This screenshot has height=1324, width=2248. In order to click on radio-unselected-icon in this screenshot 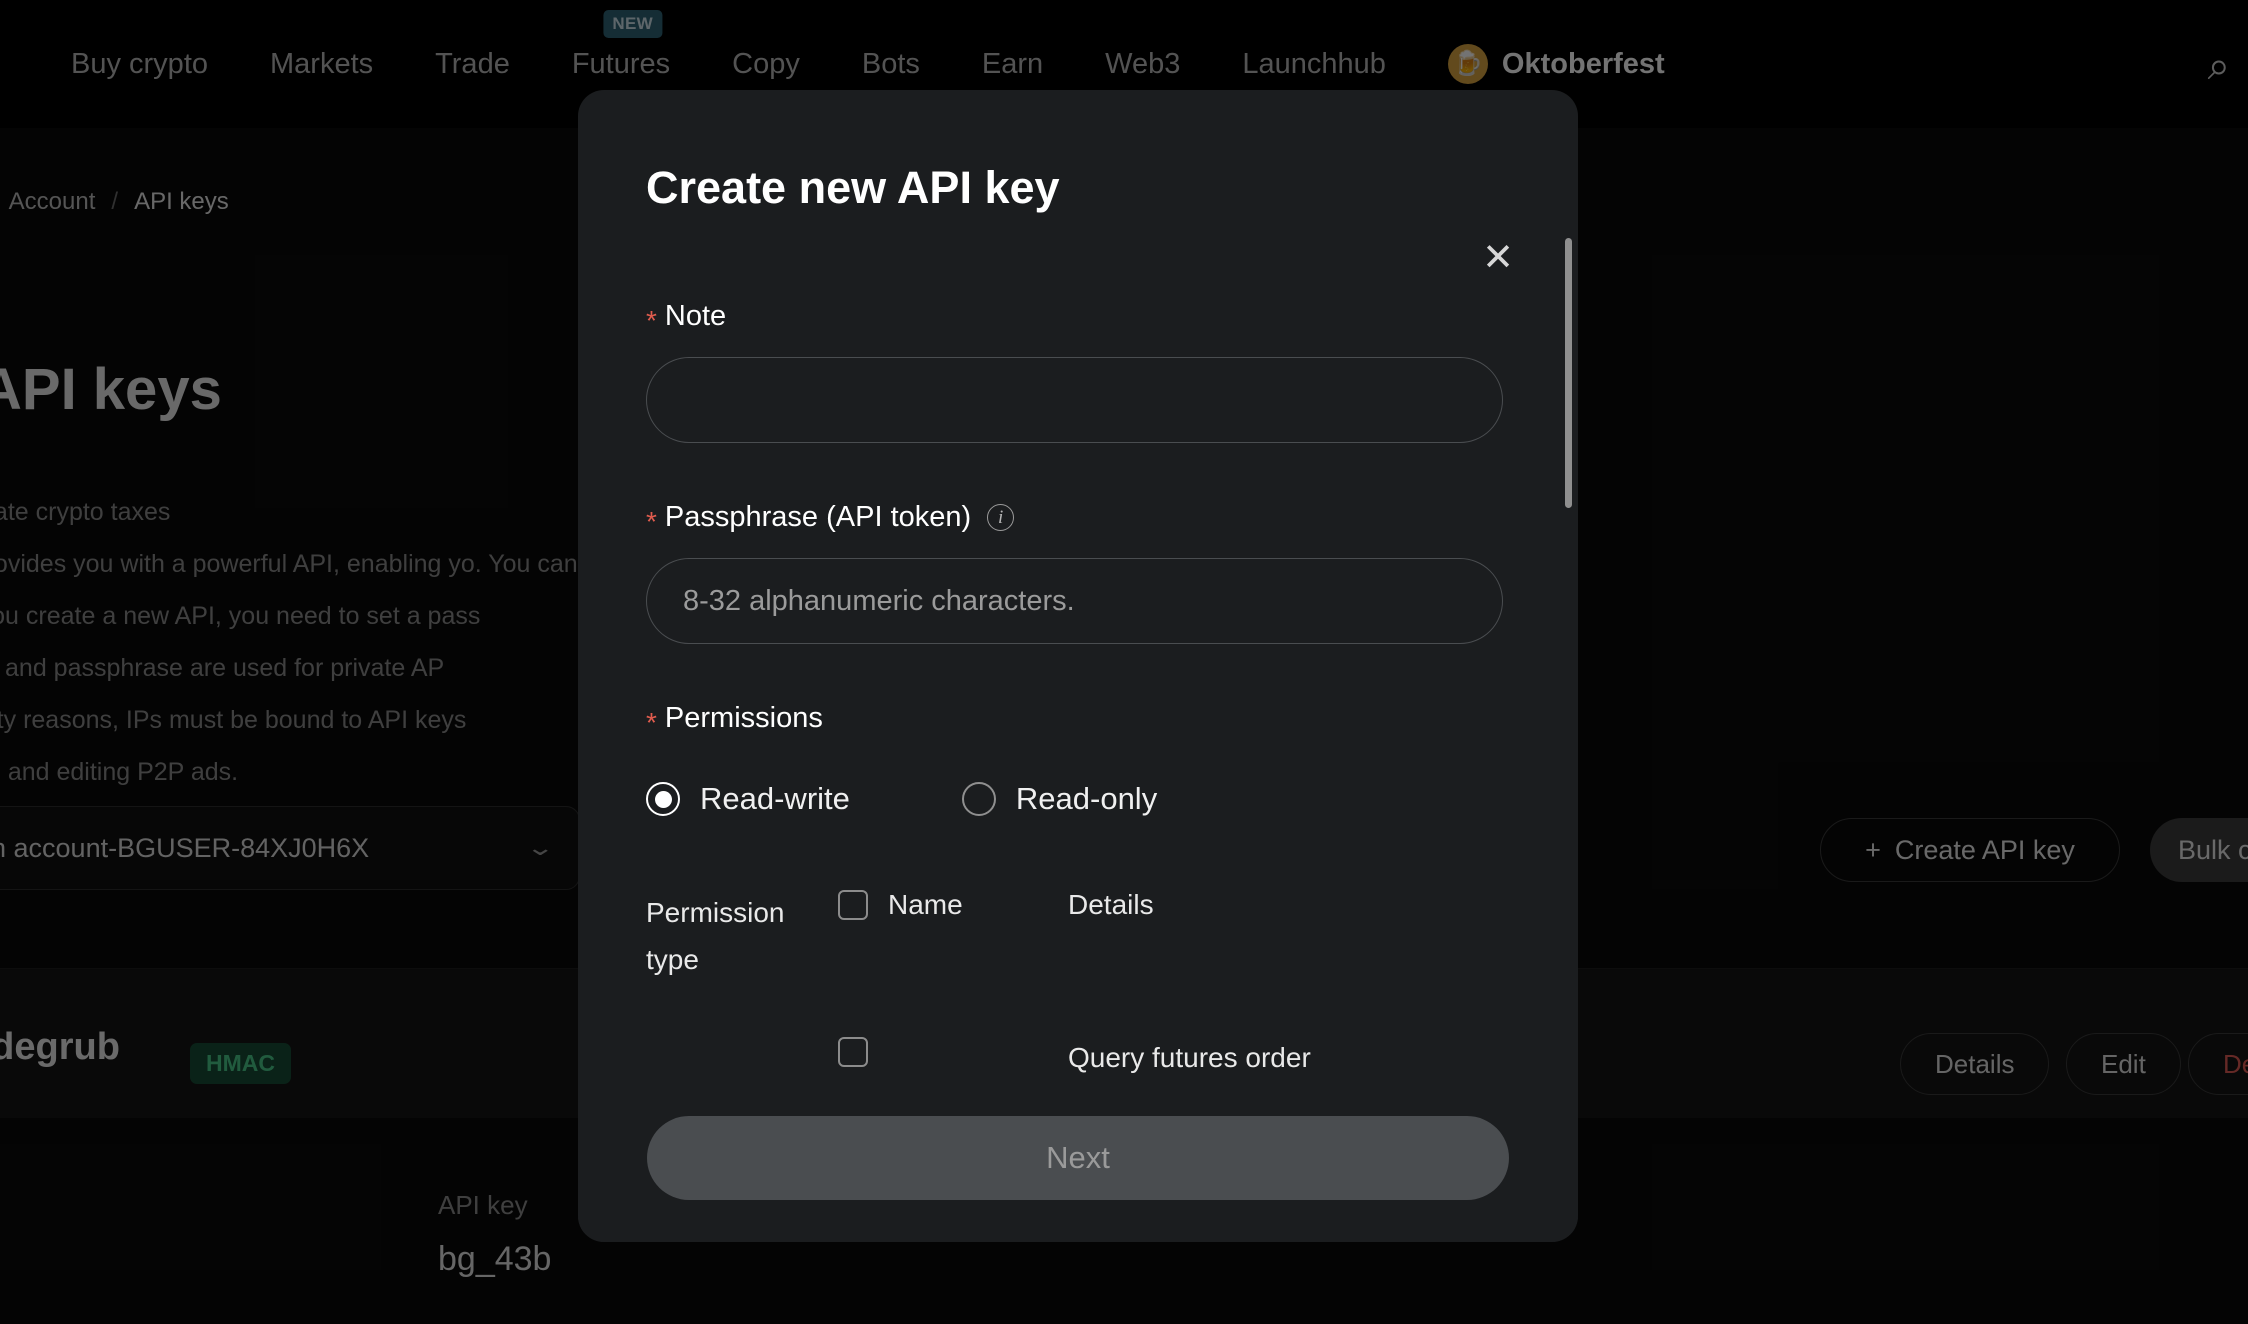, I will do `click(978, 799)`.